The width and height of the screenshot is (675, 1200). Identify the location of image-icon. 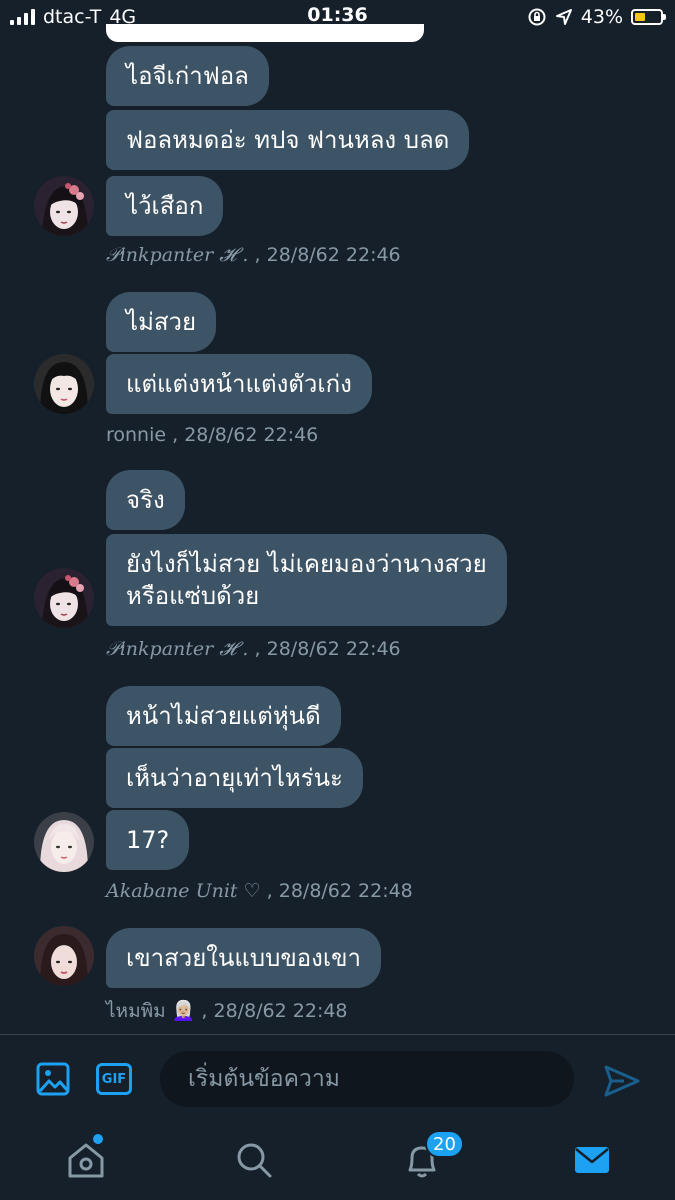
(53, 1079).